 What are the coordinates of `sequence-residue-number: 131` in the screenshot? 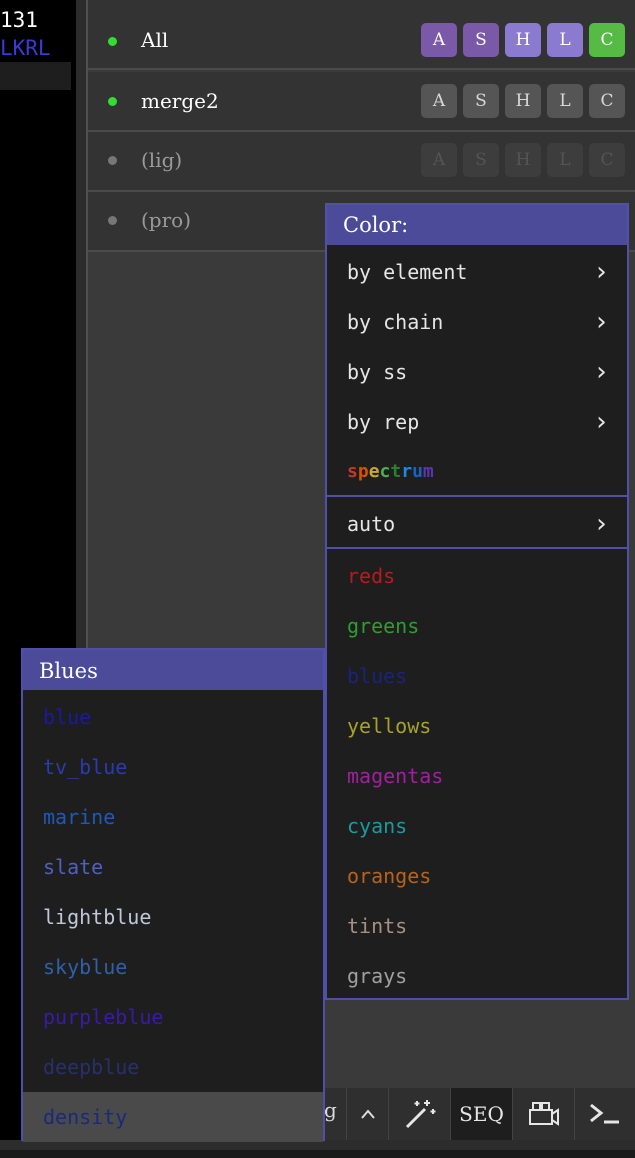 It's located at (19, 20).